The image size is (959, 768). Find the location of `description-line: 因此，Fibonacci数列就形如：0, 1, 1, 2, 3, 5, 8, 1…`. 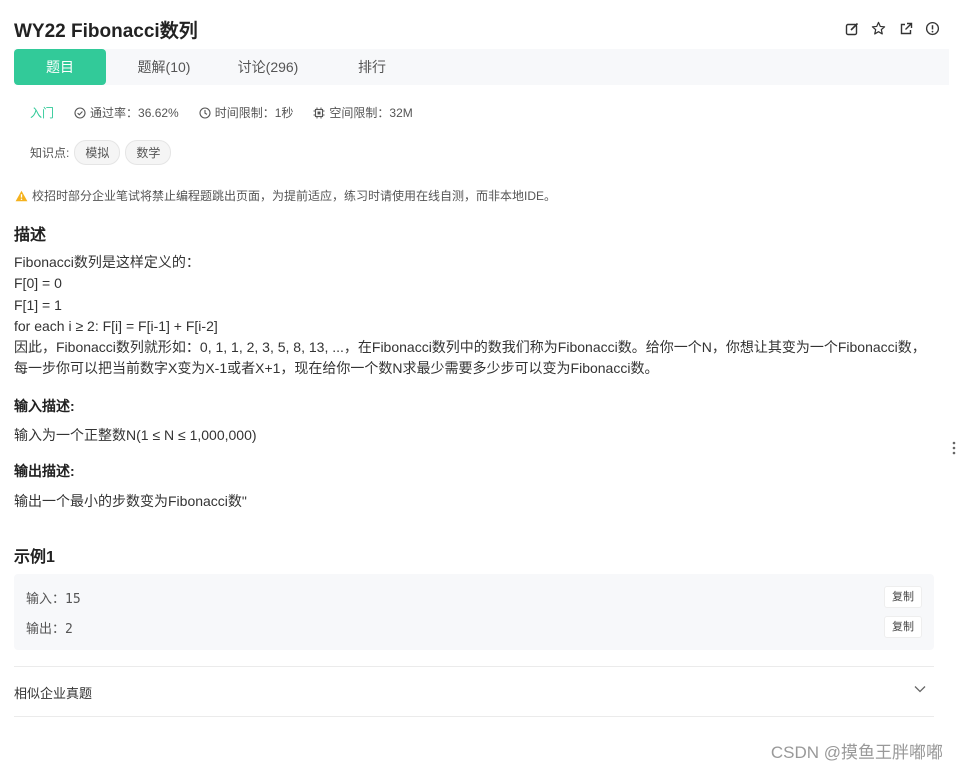

description-line: 因此，Fibonacci数列就形如：0, 1, 1, 2, 3, 5, 8, 1… is located at coordinates (470, 347).